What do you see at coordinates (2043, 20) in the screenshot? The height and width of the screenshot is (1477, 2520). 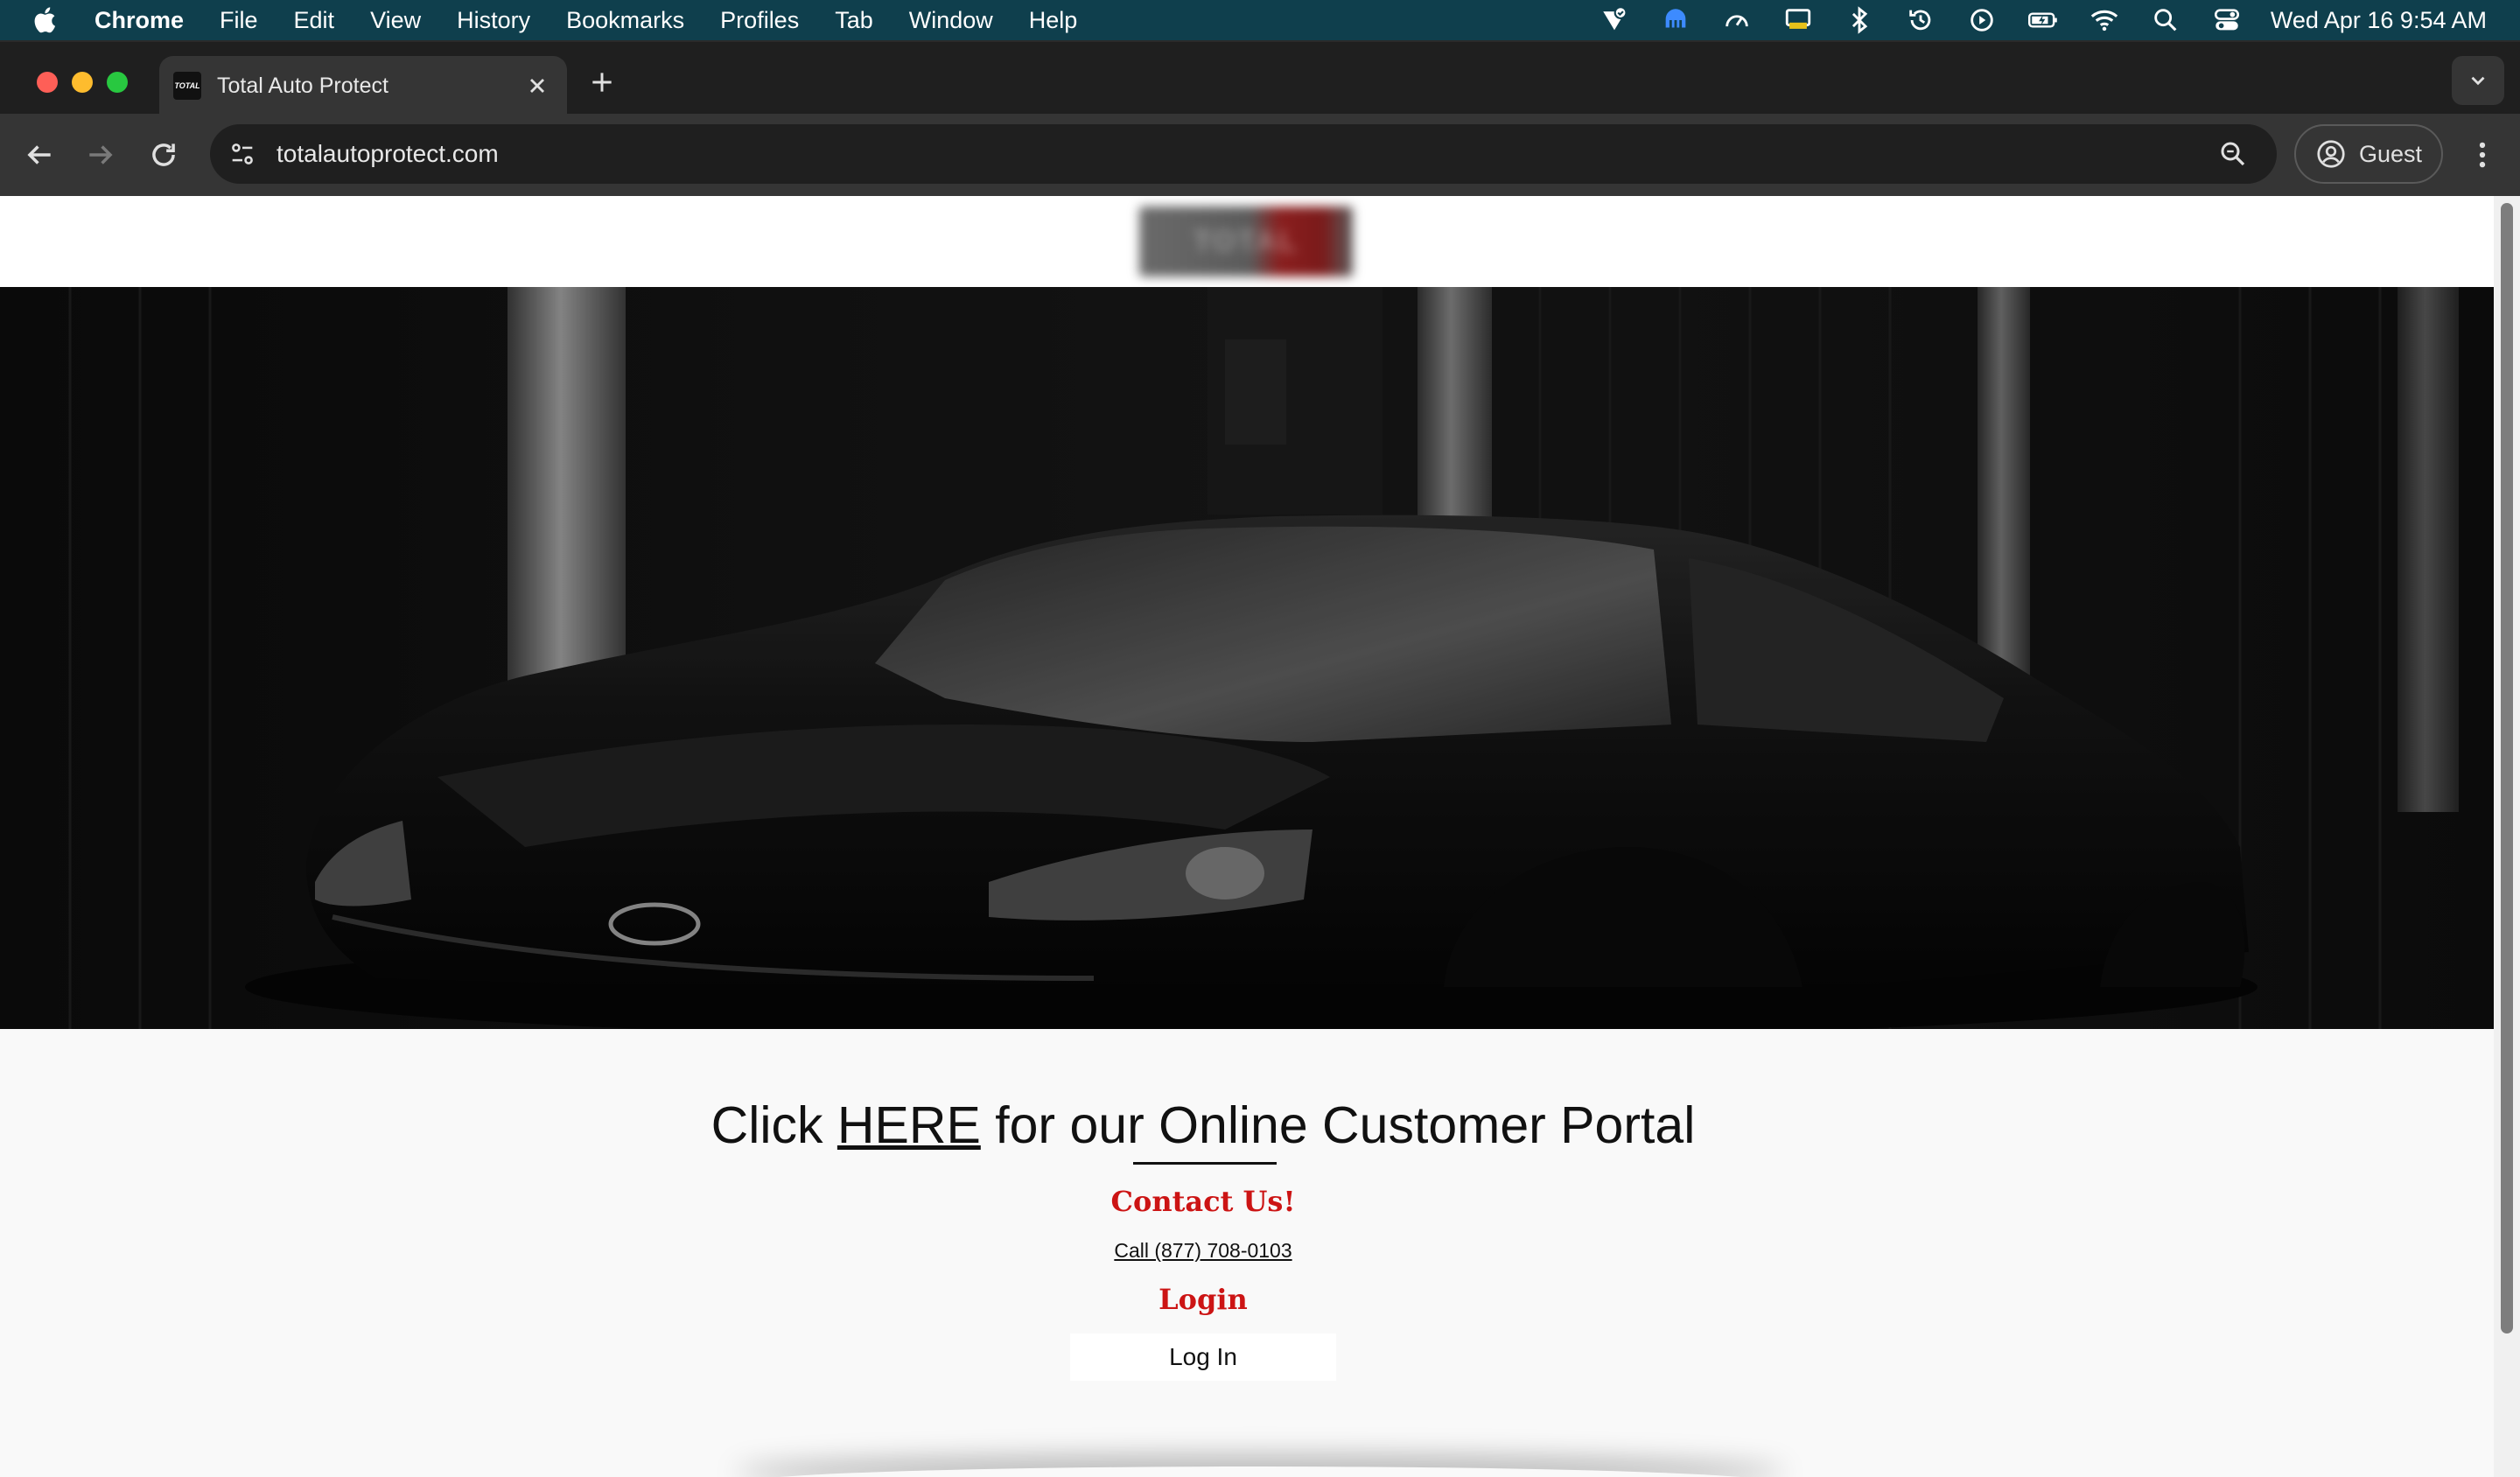 I see `battery-charging-icon` at bounding box center [2043, 20].